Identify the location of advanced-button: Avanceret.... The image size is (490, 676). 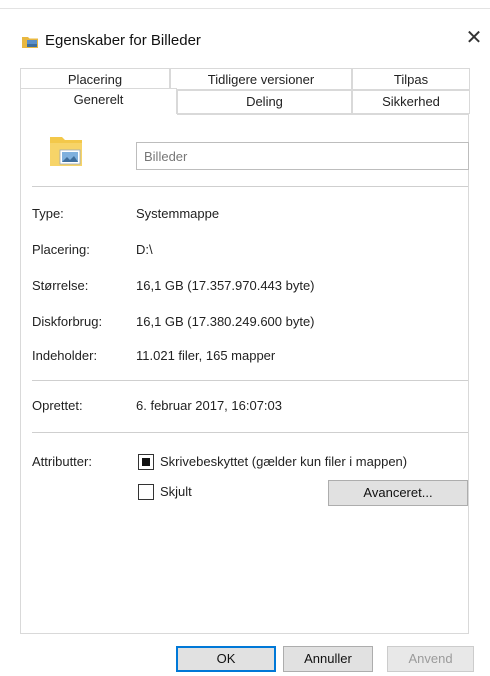
(398, 493).